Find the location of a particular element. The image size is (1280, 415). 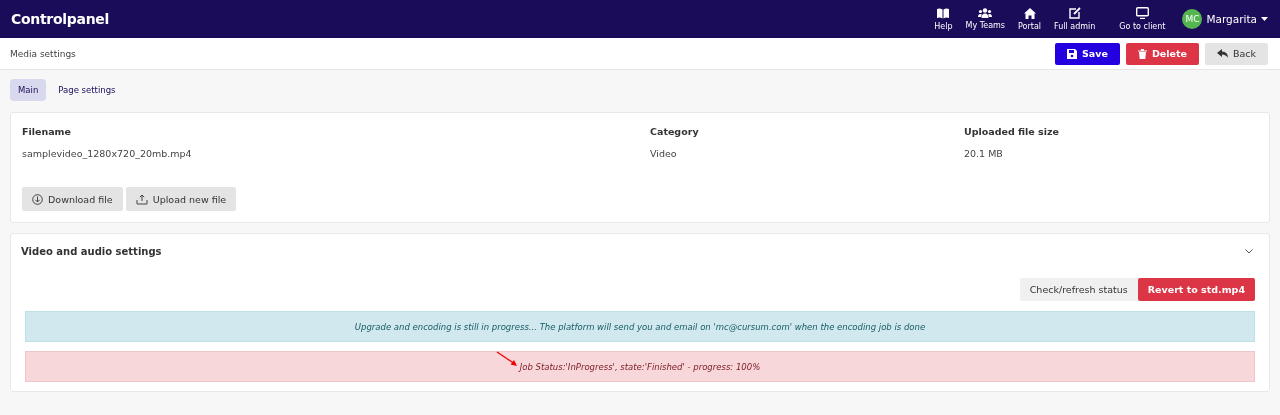

annotation-arrow is located at coordinates (507, 359).